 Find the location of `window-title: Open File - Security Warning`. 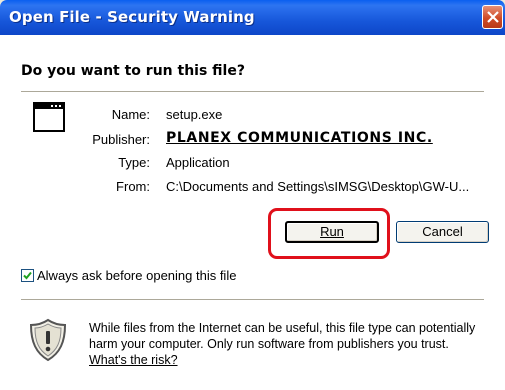

window-title: Open File - Security Warning is located at coordinates (132, 17).